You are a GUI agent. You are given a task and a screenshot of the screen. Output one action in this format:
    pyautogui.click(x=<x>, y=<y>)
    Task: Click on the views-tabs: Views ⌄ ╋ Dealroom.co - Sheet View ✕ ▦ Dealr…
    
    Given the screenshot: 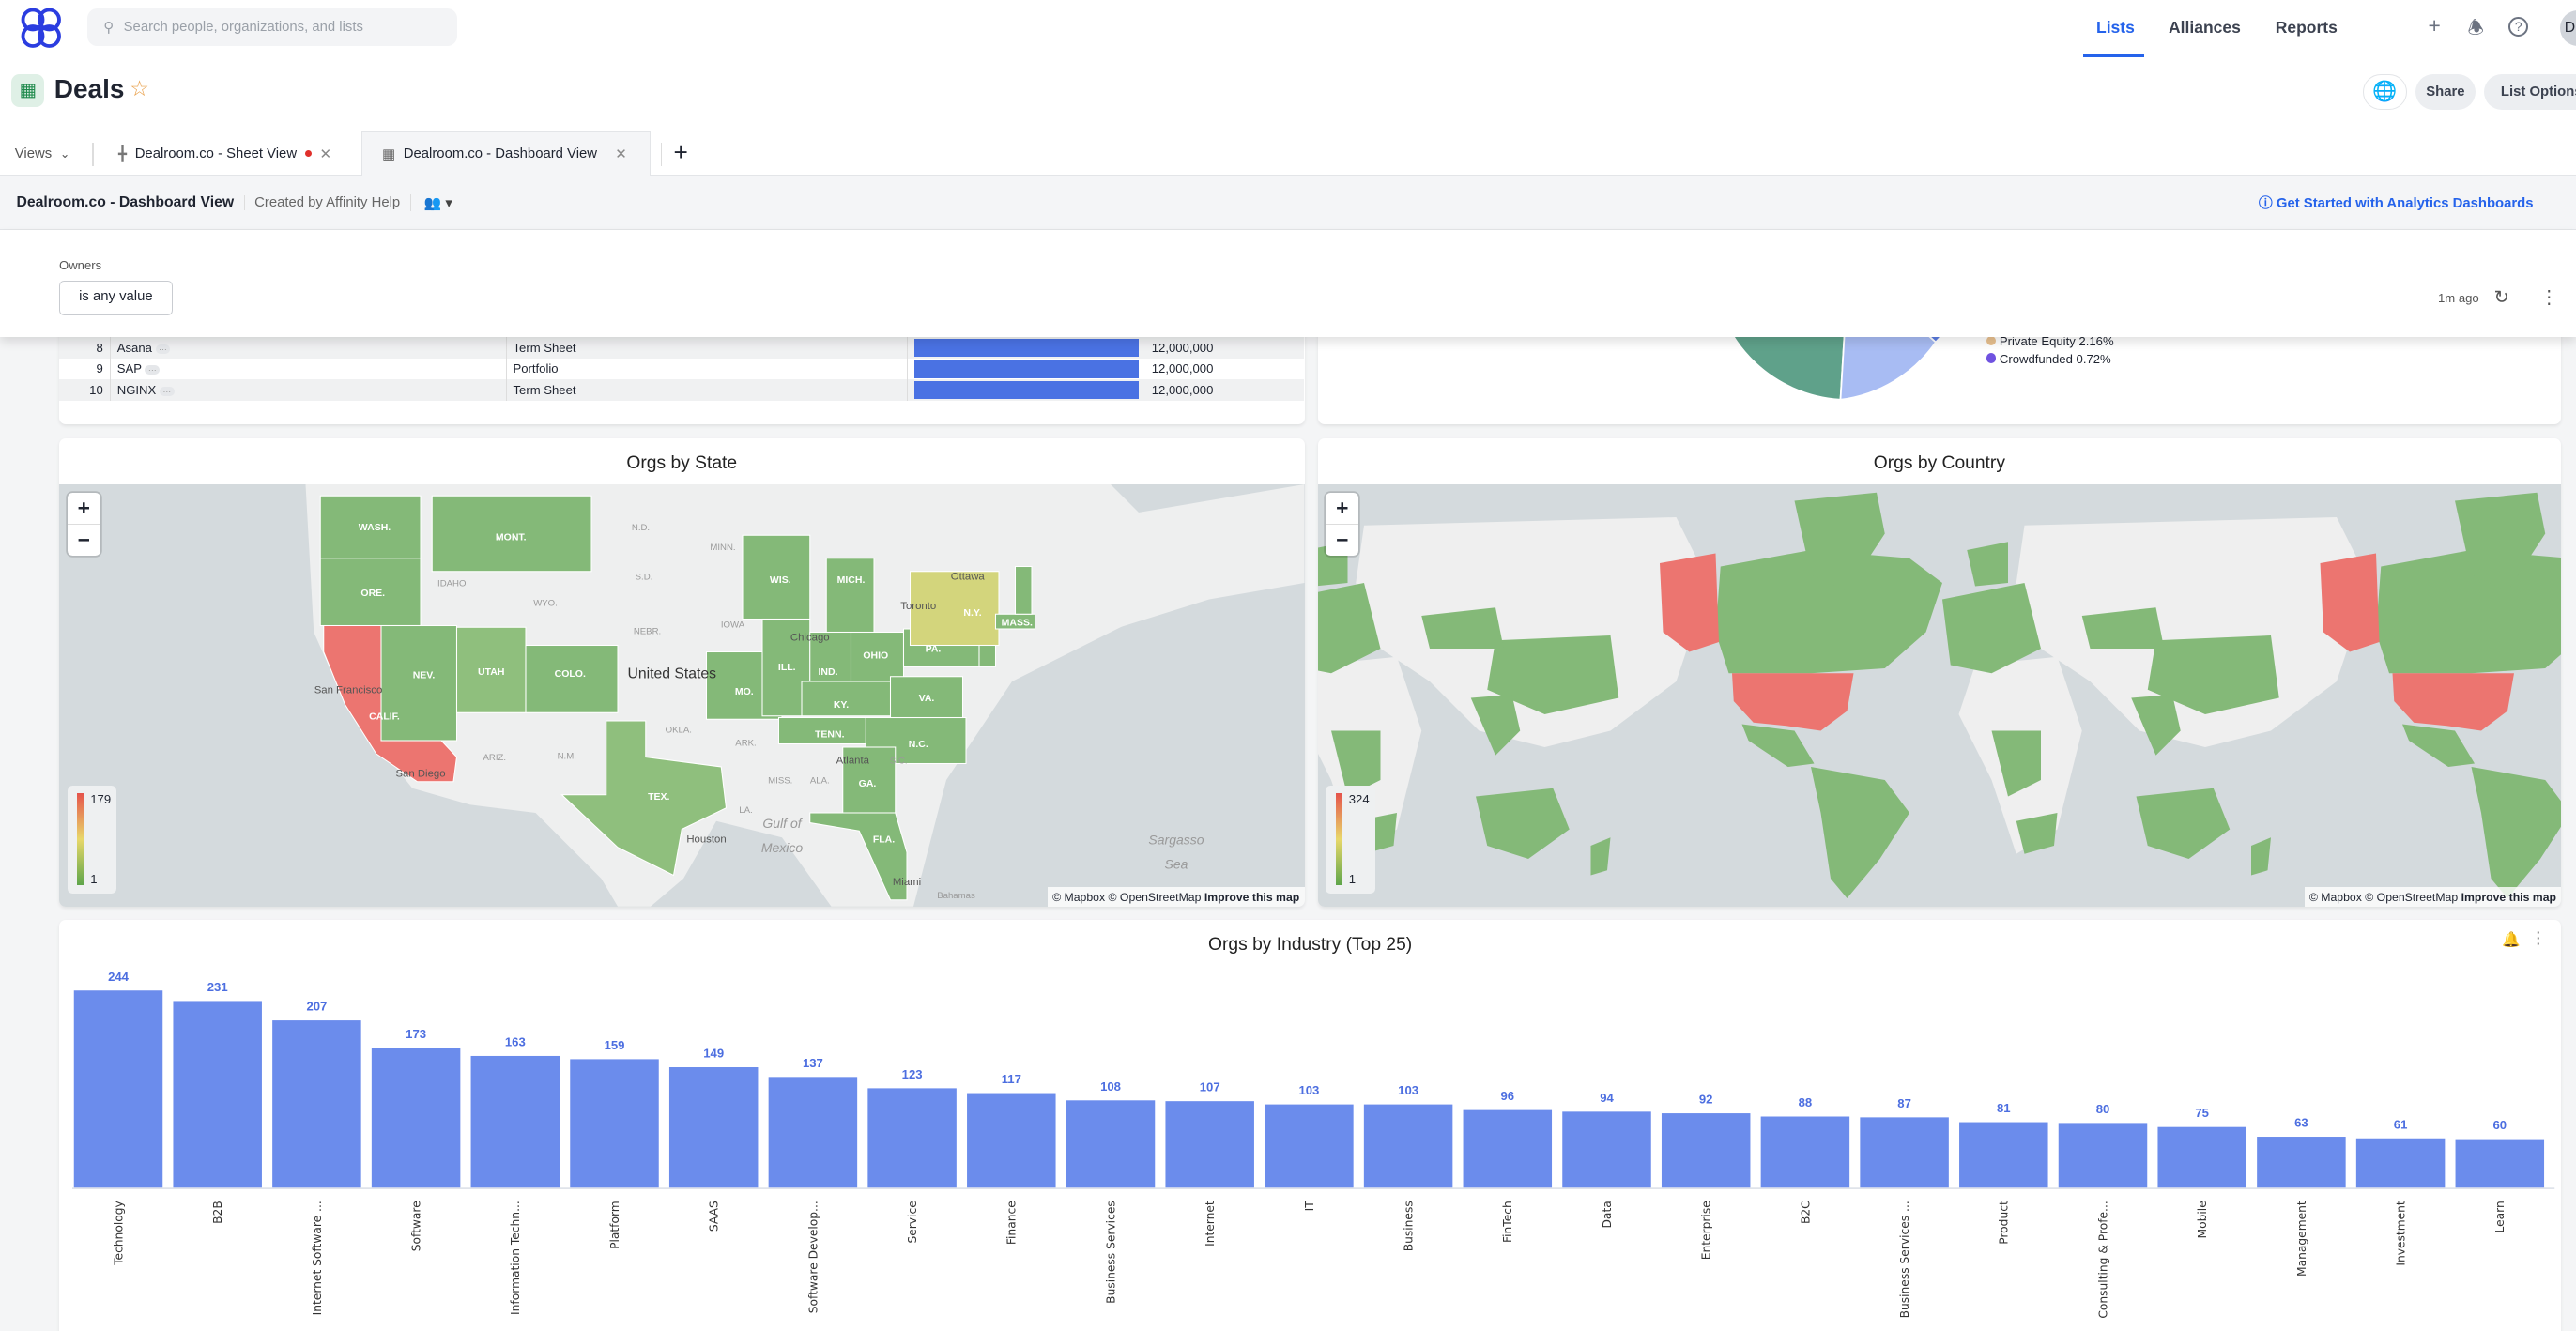 What is the action you would take?
    pyautogui.click(x=1288, y=154)
    